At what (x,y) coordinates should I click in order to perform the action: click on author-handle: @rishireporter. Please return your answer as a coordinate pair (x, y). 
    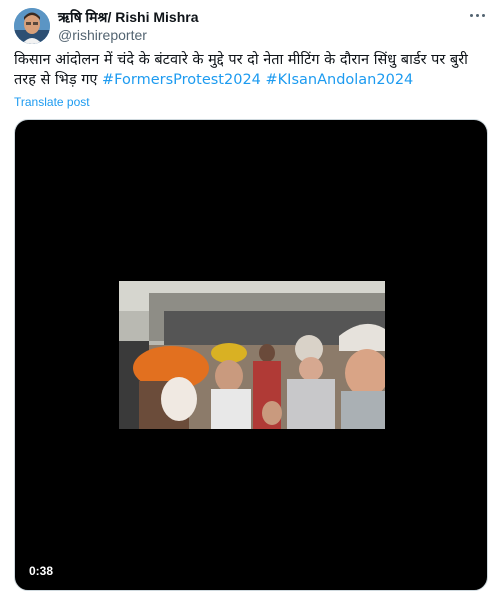
    Looking at the image, I should click on (102, 35).